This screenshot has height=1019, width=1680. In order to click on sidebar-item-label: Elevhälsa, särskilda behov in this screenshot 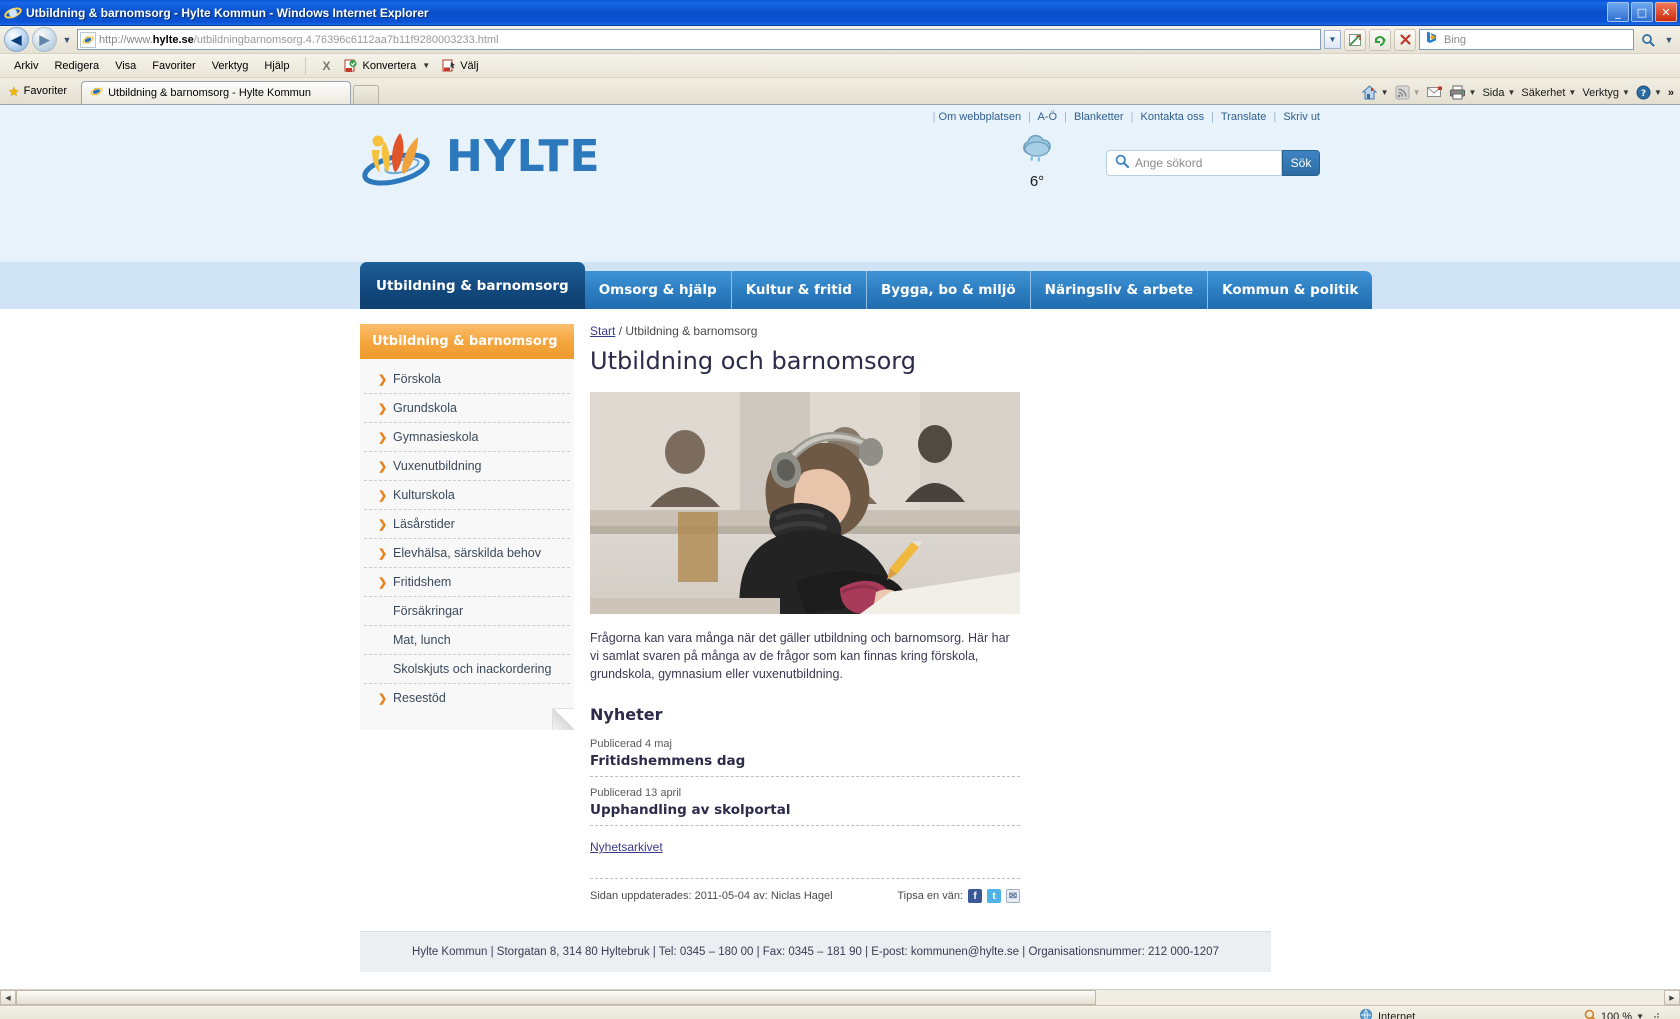, I will do `click(467, 553)`.